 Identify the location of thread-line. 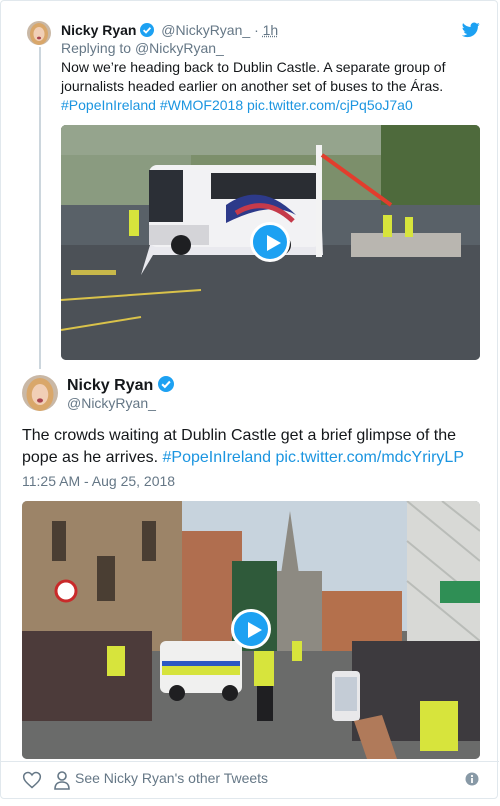
(40, 208).